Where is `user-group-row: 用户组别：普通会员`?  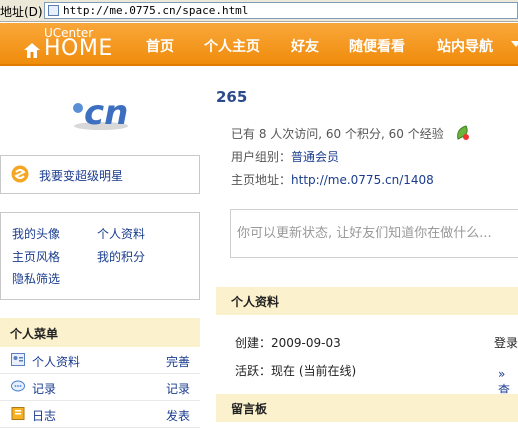
user-group-row: 用户组别：普通会员 is located at coordinates (285, 156).